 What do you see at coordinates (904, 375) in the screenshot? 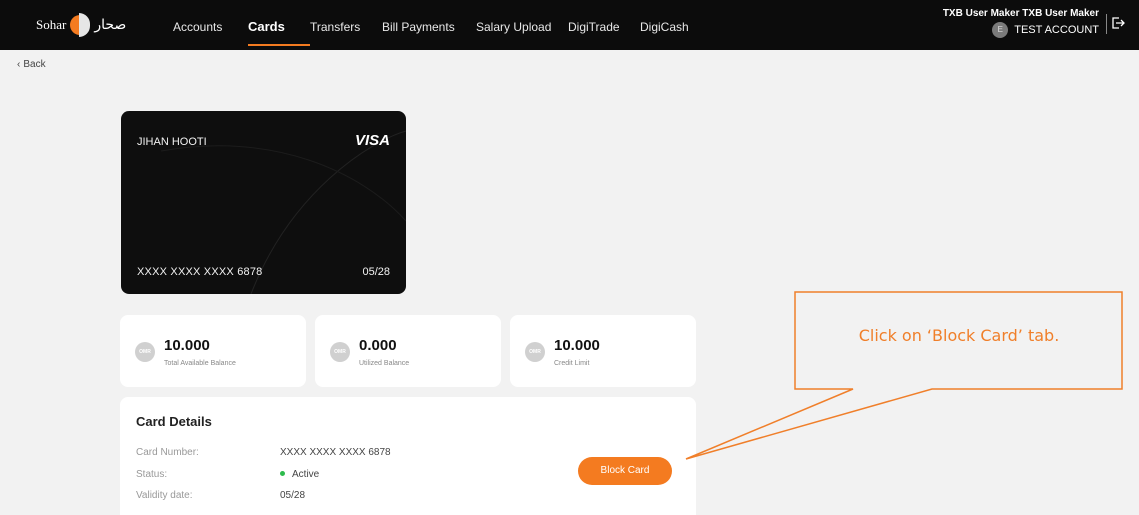
I see `callout-shape` at bounding box center [904, 375].